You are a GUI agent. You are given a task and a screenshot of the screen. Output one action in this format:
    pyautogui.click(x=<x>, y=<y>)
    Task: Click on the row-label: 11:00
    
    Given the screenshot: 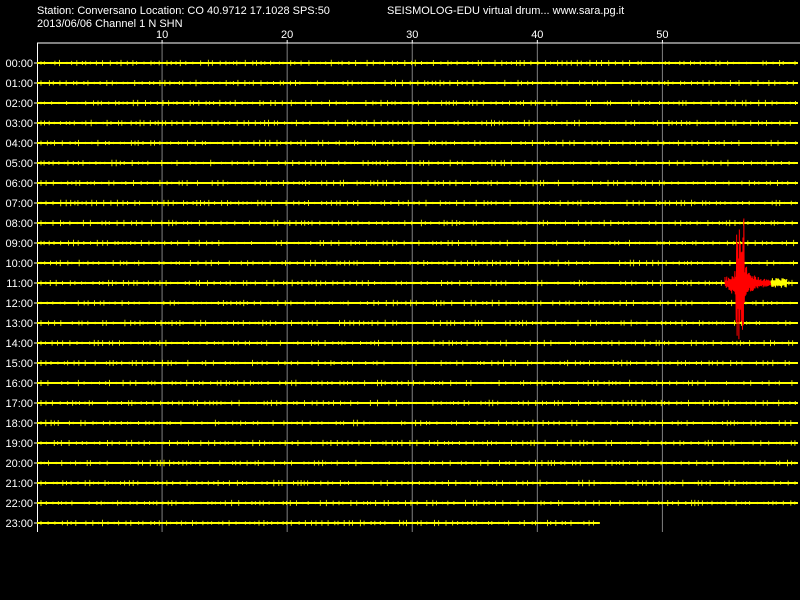 What is the action you would take?
    pyautogui.click(x=19, y=284)
    